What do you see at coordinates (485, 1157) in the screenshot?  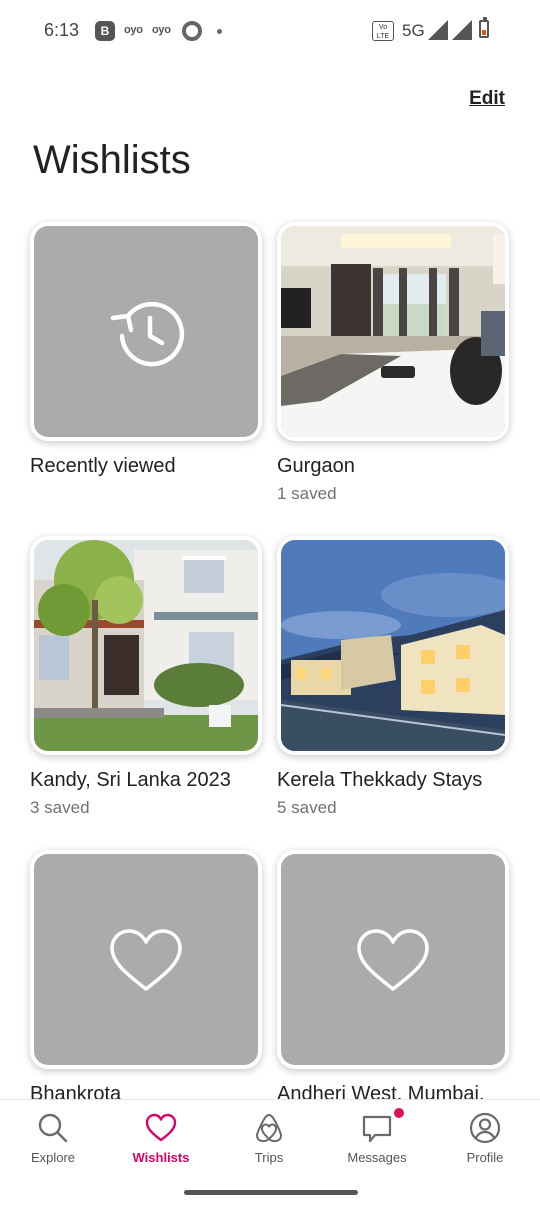 I see `nav-label: Profile` at bounding box center [485, 1157].